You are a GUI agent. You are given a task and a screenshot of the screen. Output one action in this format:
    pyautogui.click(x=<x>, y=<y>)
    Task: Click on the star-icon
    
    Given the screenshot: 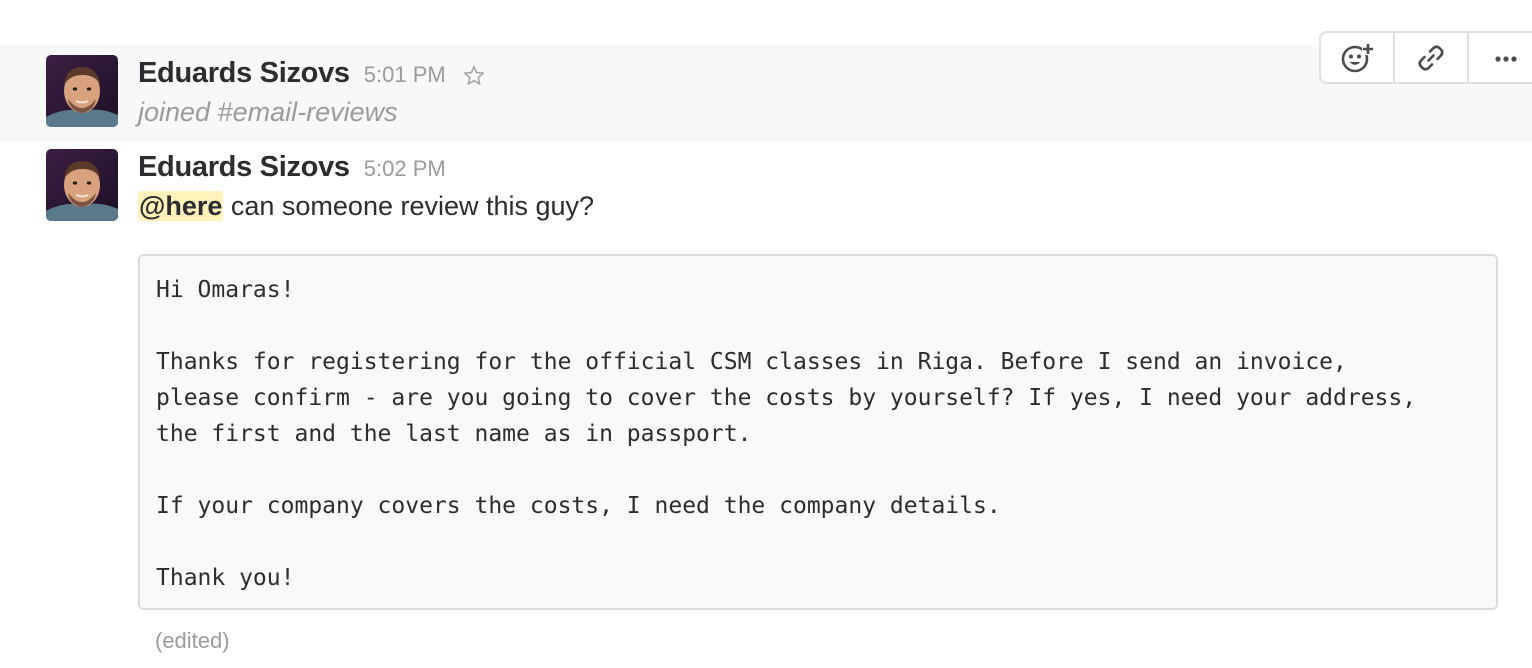 What is the action you would take?
    pyautogui.click(x=474, y=76)
    